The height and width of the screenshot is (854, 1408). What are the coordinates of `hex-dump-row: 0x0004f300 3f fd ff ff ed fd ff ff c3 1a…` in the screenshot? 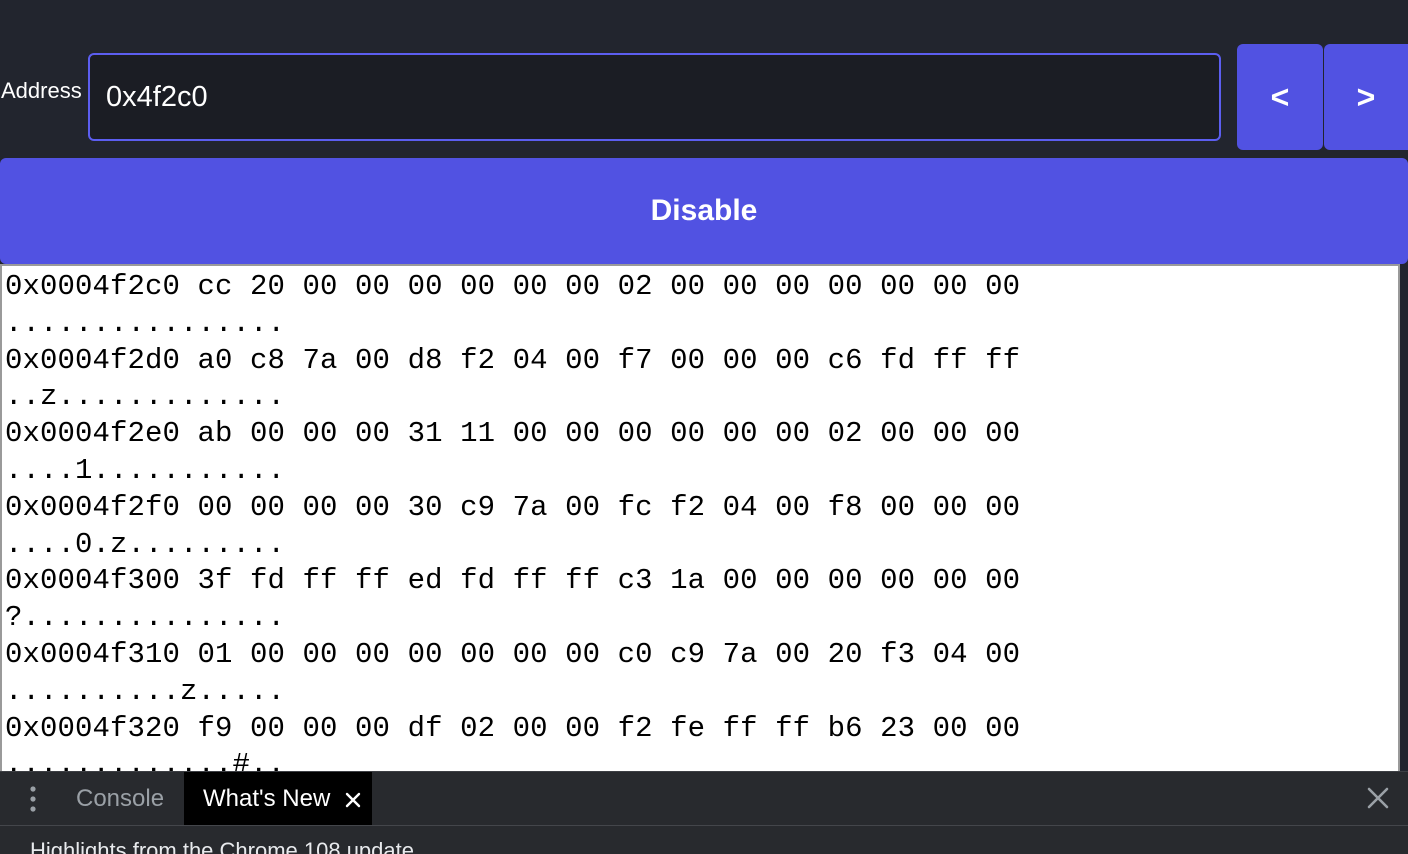 It's located at (513, 581).